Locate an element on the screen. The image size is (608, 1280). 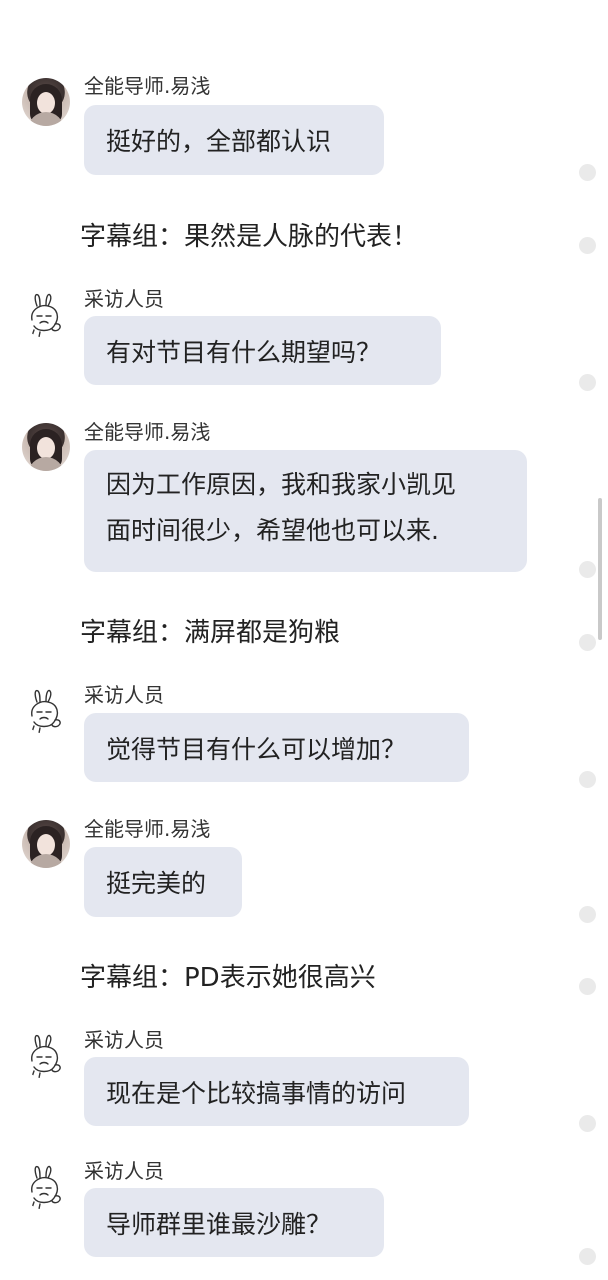
message-line: 面时间很少，希望他也可以来. is located at coordinates (272, 530).